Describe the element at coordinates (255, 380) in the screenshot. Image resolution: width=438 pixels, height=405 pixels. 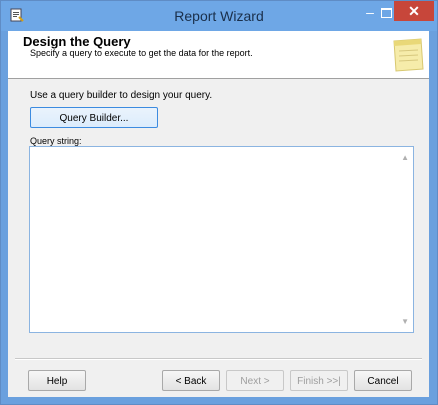
I see `next-button: Next >` at that location.